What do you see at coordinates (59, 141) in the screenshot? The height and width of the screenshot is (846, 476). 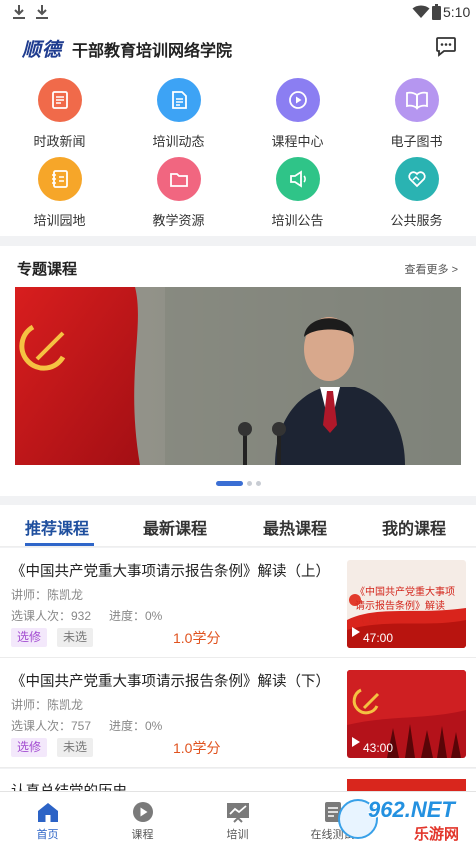 I see `grid-item-label: 时政新闻` at bounding box center [59, 141].